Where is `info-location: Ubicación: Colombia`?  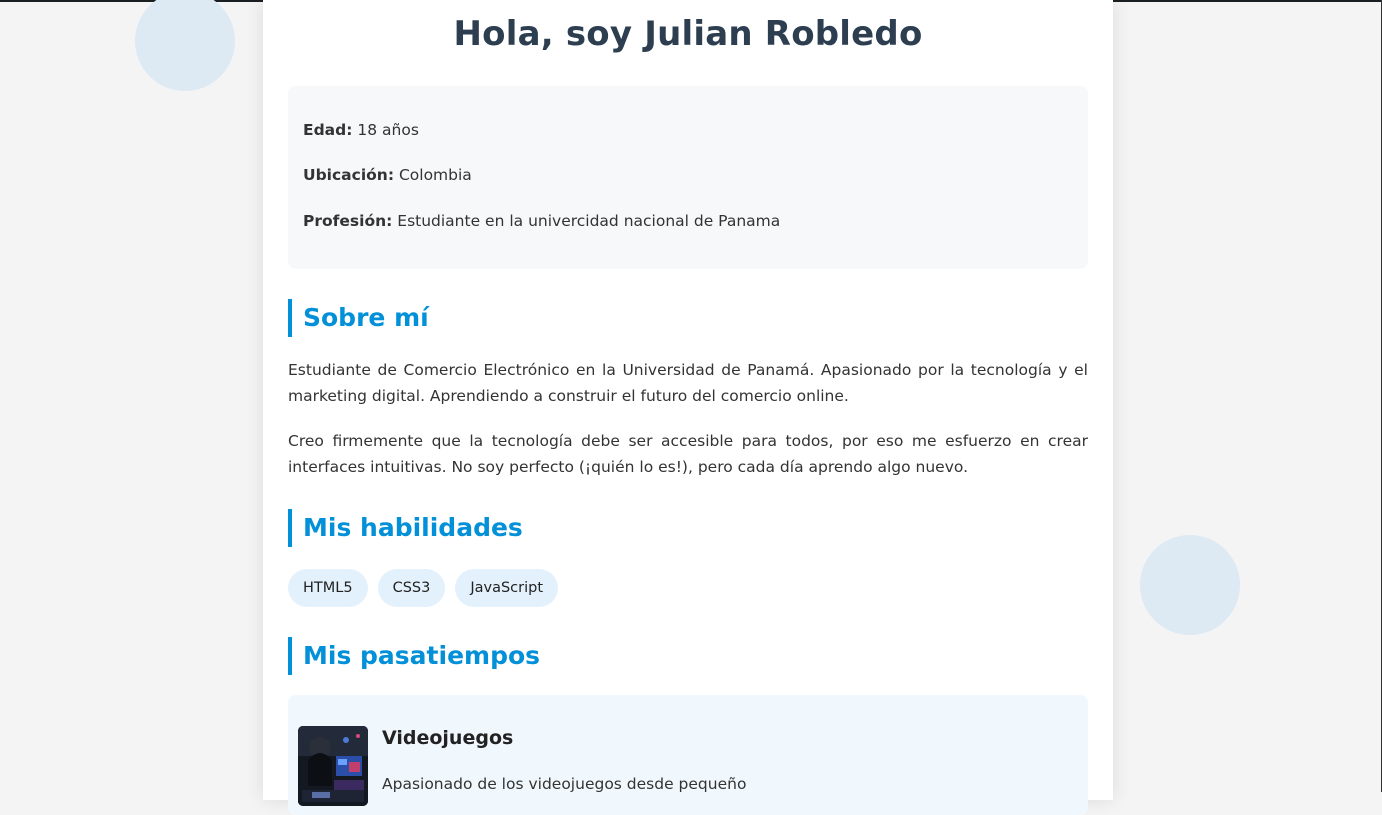
info-location: Ubicación: Colombia is located at coordinates (387, 175).